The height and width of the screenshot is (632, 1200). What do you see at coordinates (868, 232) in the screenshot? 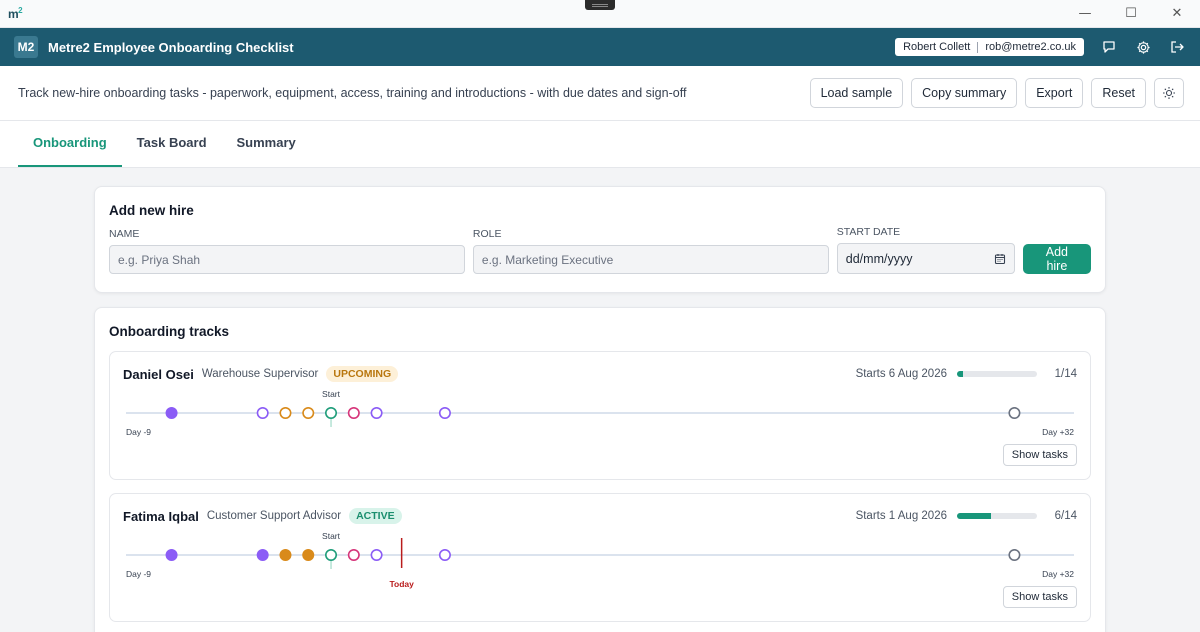
I see `start-date-label: START DATE` at bounding box center [868, 232].